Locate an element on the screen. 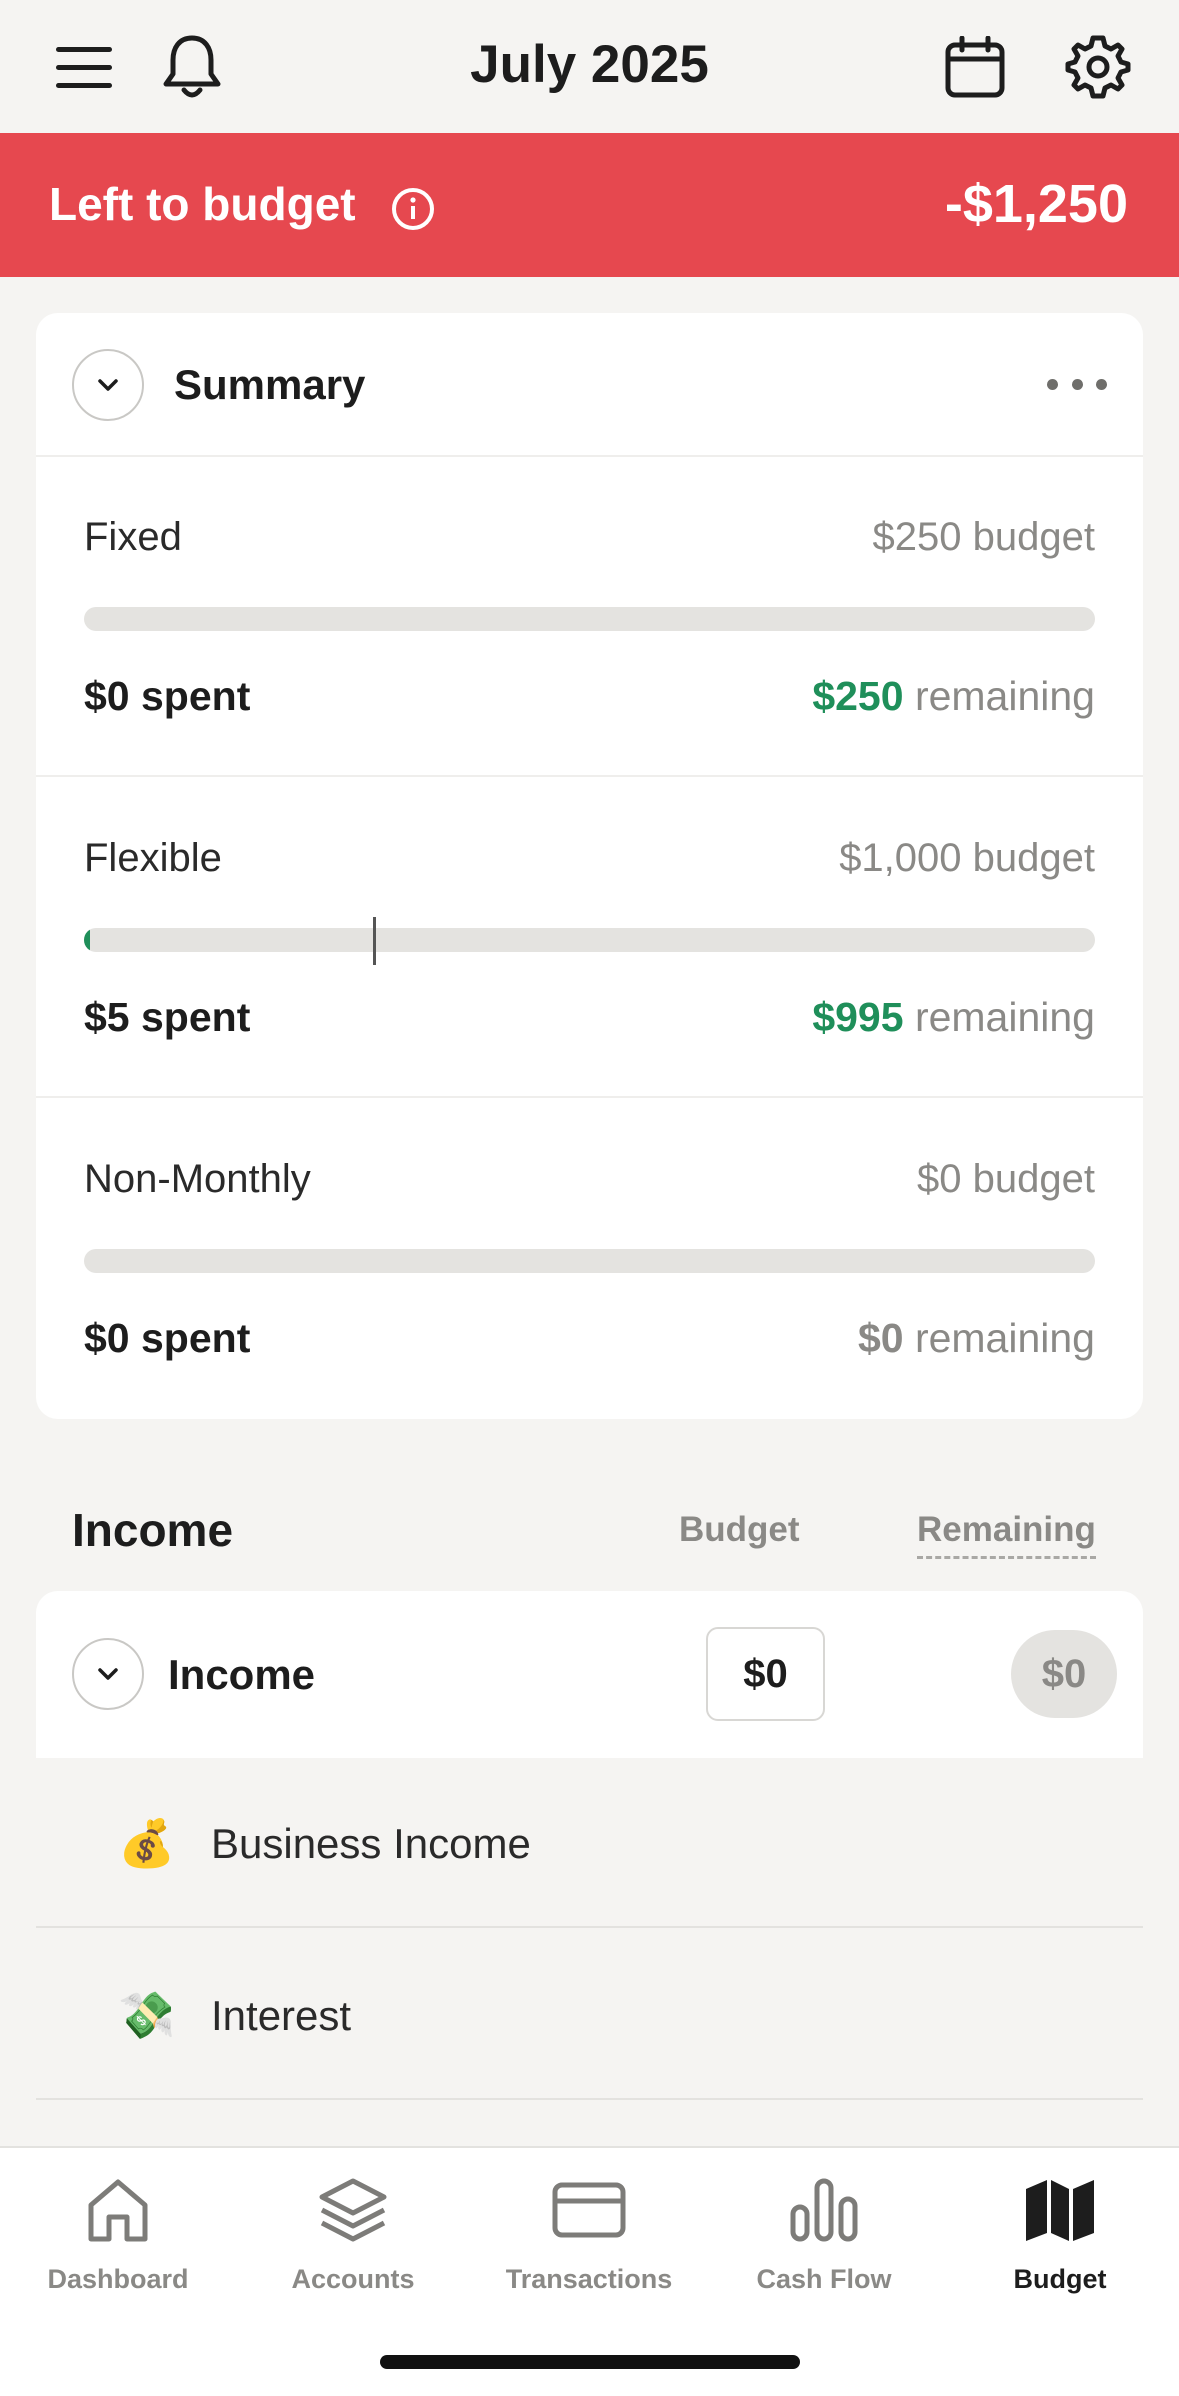 This screenshot has width=1179, height=2396. credit-card-icon is located at coordinates (589, 2210).